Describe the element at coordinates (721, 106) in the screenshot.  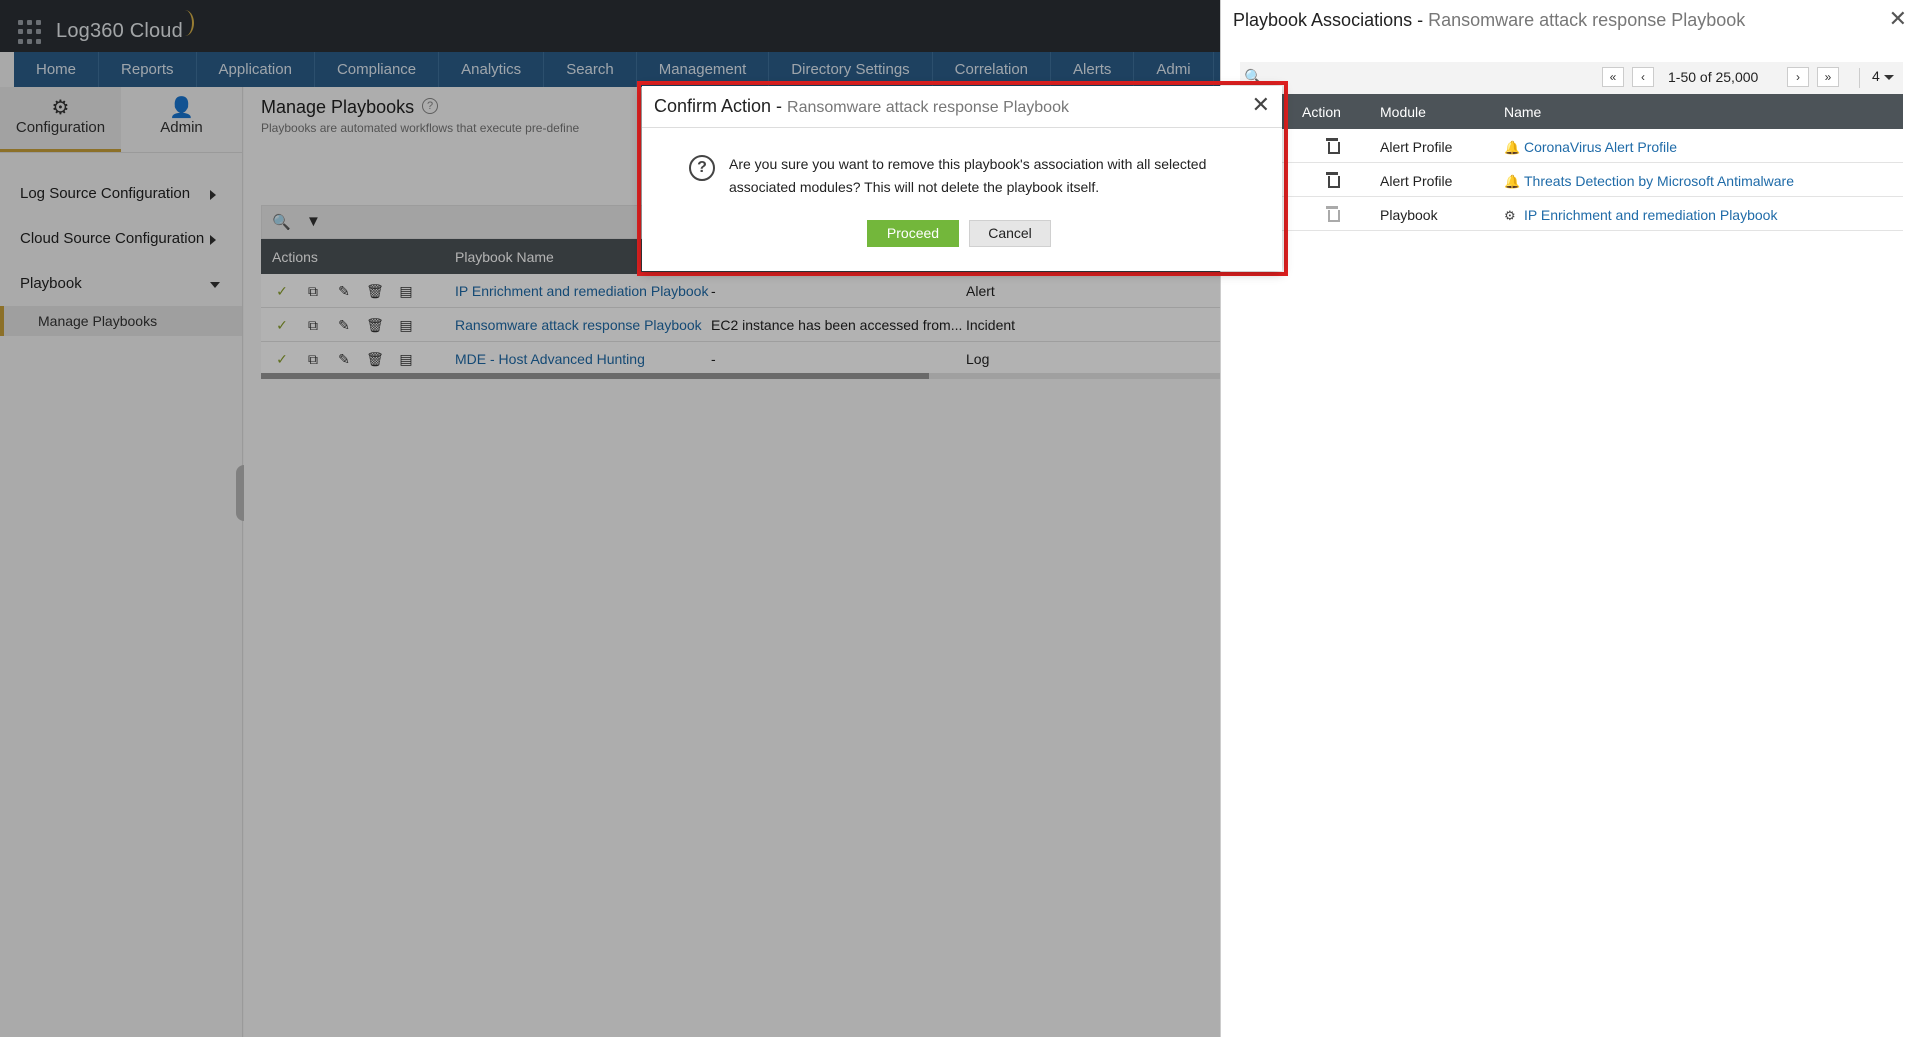
I see `dialog-title-text: Confirm Action -` at that location.